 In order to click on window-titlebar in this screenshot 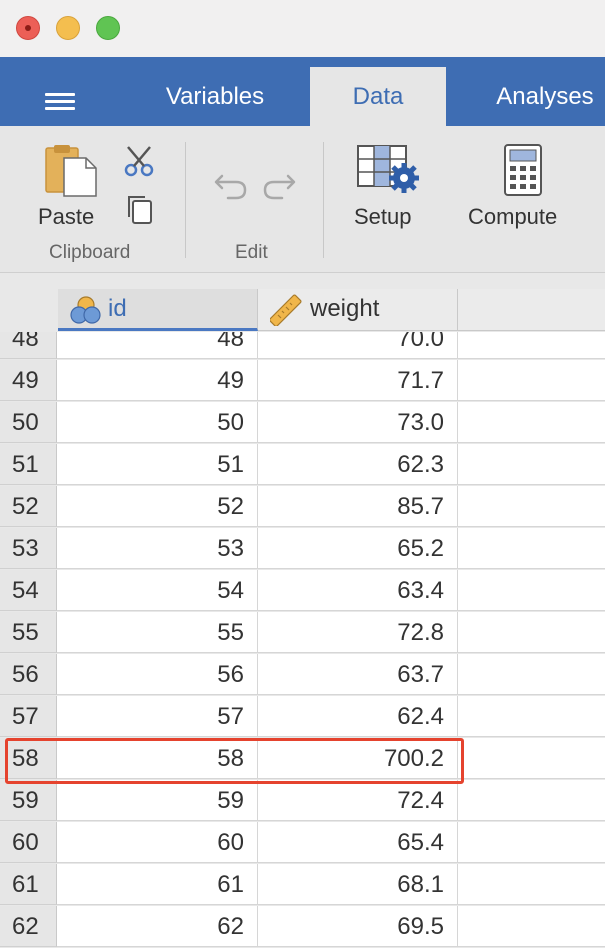, I will do `click(302, 28)`.